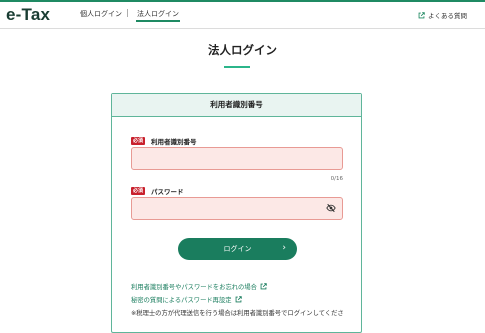 The width and height of the screenshot is (485, 333). I want to click on faq-link: よくある質問, so click(442, 15).